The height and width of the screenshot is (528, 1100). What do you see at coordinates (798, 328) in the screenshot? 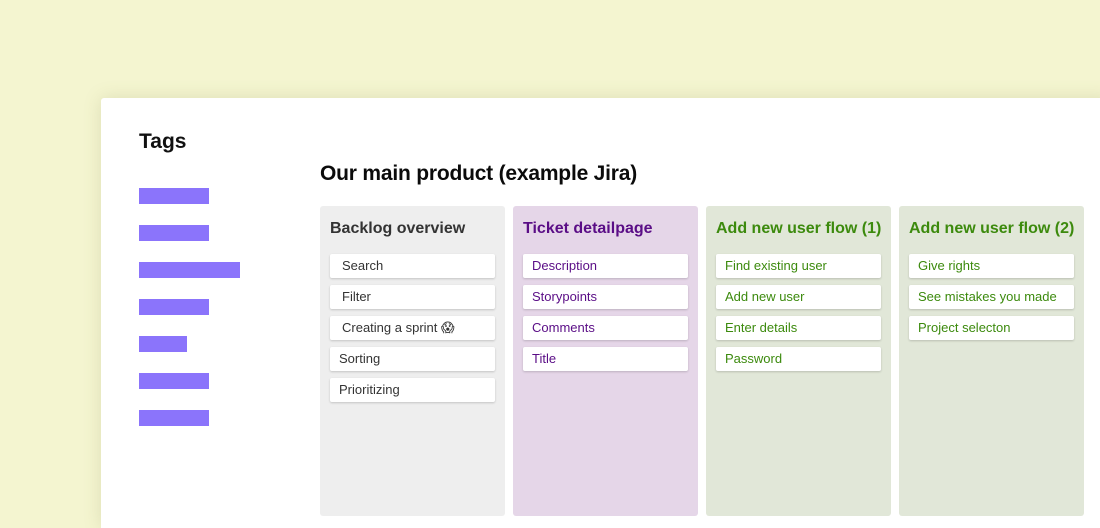
I see `card: Enter details` at bounding box center [798, 328].